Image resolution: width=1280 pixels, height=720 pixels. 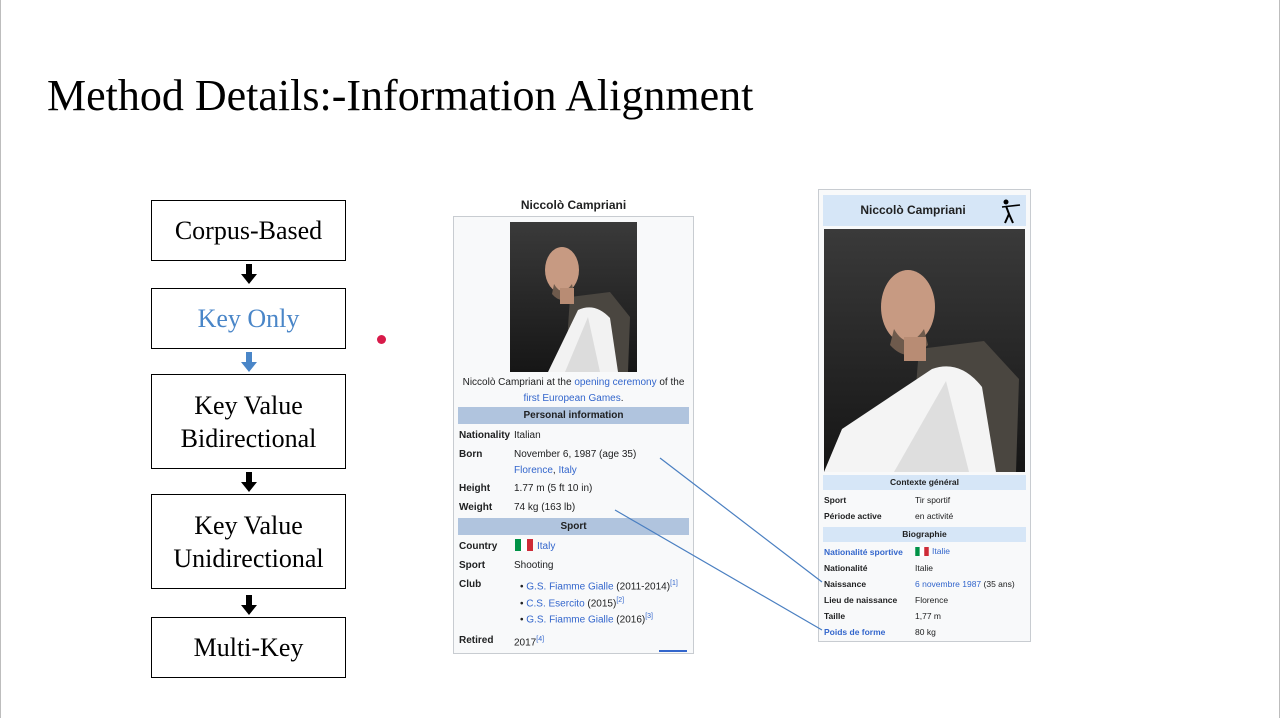 What do you see at coordinates (931, 600) in the screenshot?
I see `birthplace-value: Florence` at bounding box center [931, 600].